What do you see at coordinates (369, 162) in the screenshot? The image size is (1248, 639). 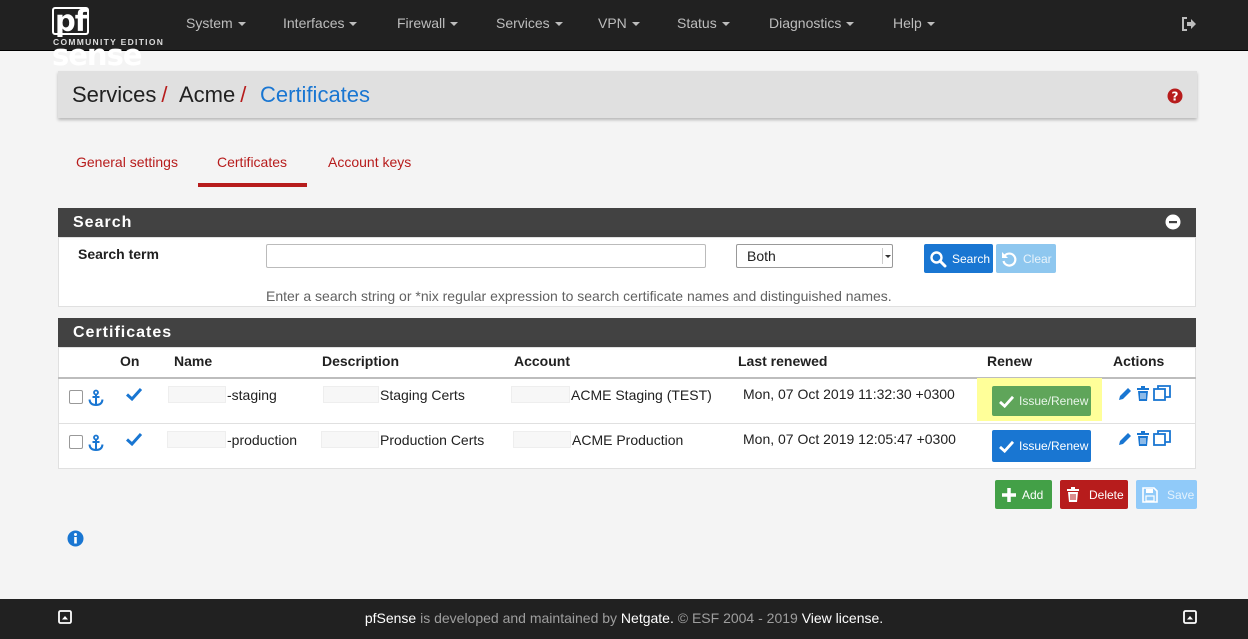 I see `tab-account-keys: Account keys` at bounding box center [369, 162].